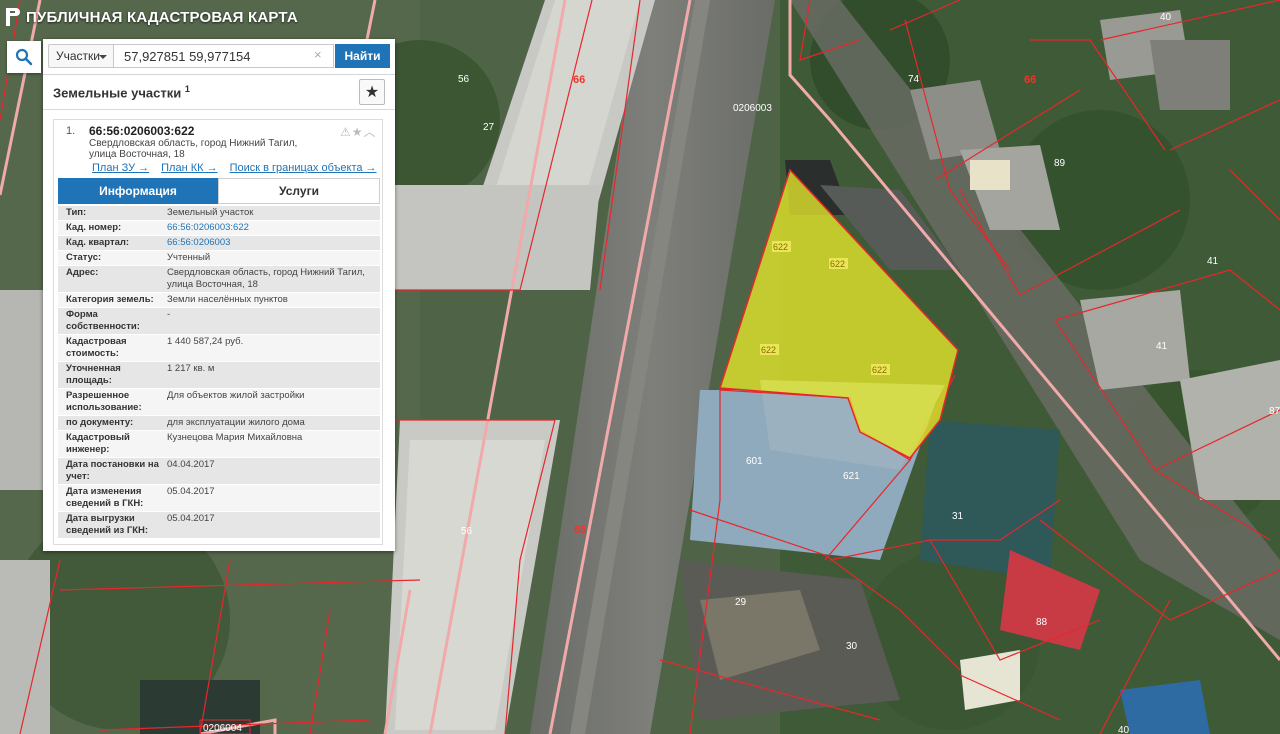  What do you see at coordinates (100, 422) in the screenshot?
I see `property-key: по документу:` at bounding box center [100, 422].